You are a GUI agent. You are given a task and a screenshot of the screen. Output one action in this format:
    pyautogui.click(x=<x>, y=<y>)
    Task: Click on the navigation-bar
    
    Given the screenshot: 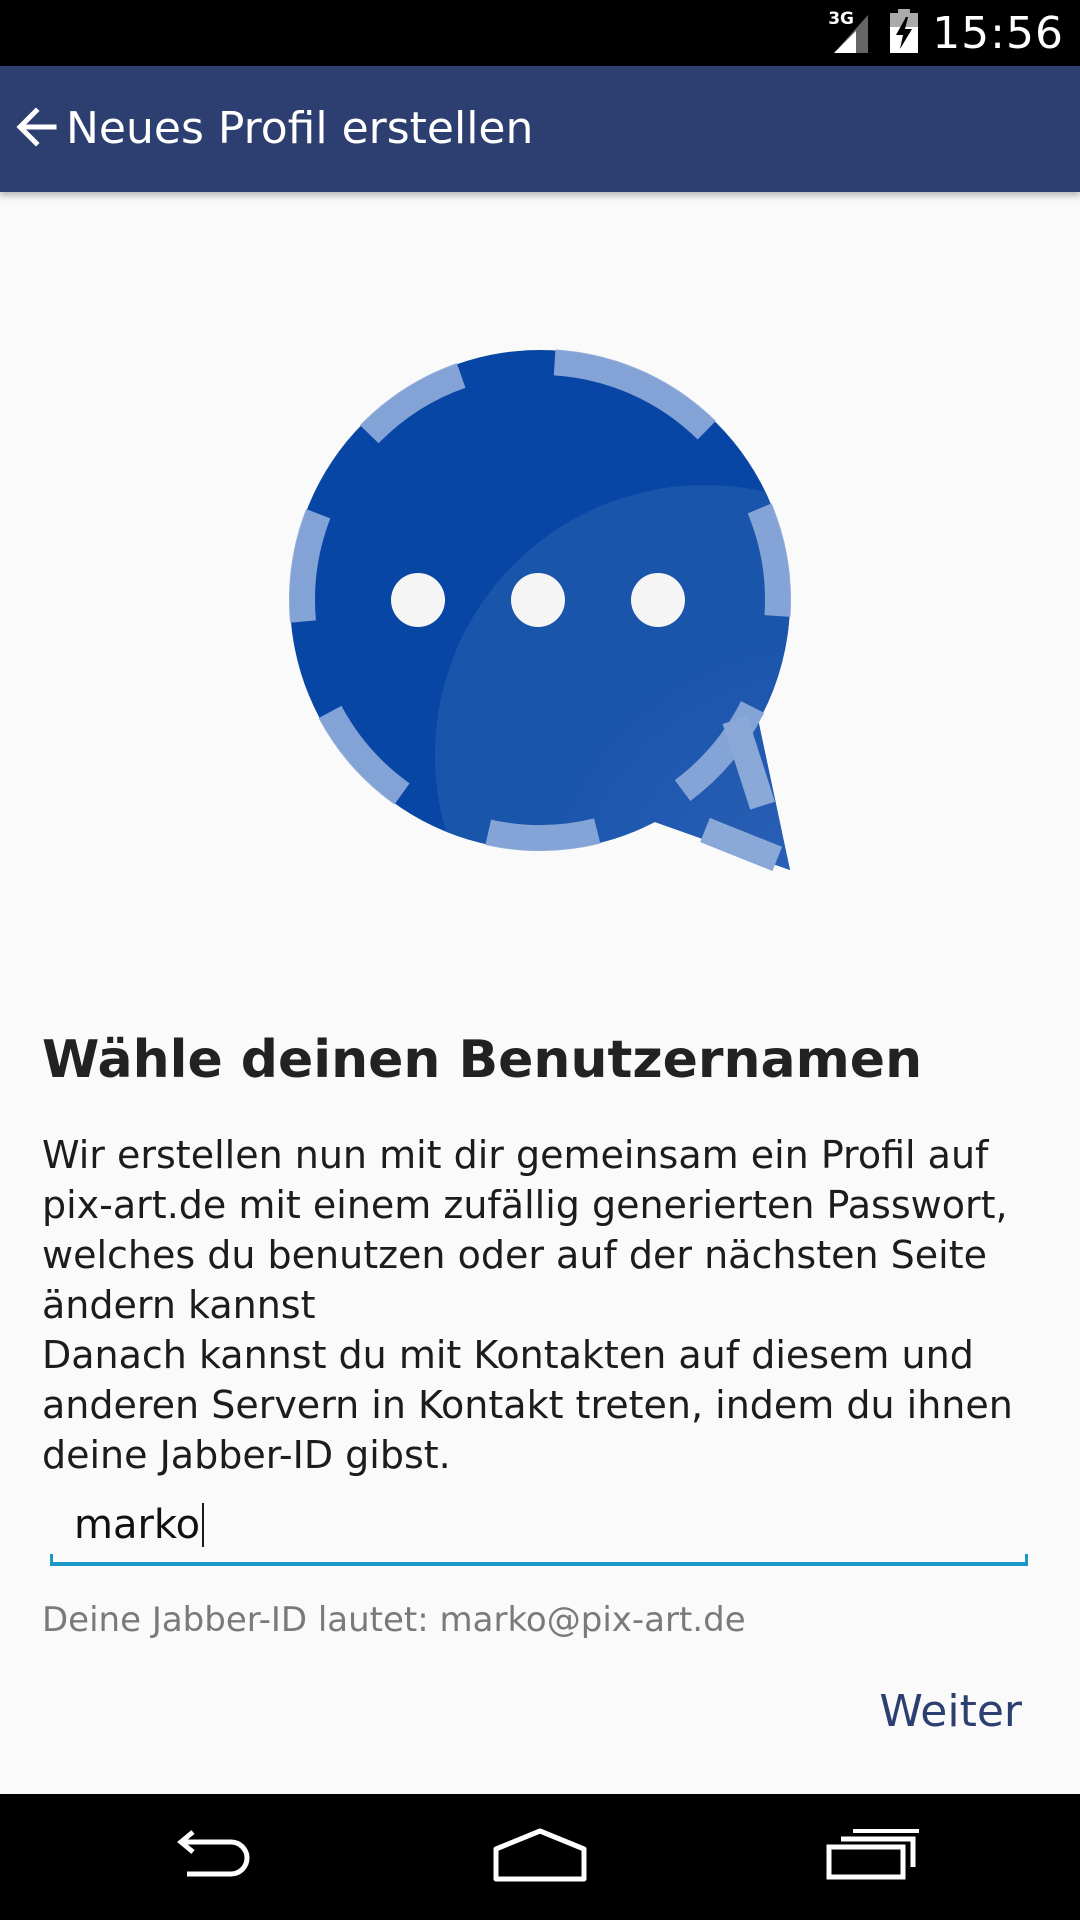 What is the action you would take?
    pyautogui.click(x=540, y=1857)
    